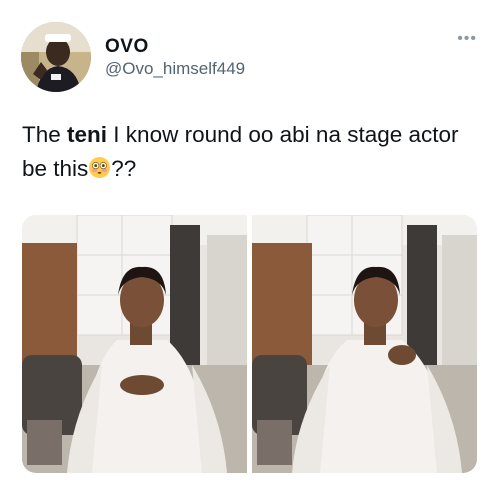 Image resolution: width=500 pixels, height=497 pixels. I want to click on tweet-text-bold: teni, so click(87, 134).